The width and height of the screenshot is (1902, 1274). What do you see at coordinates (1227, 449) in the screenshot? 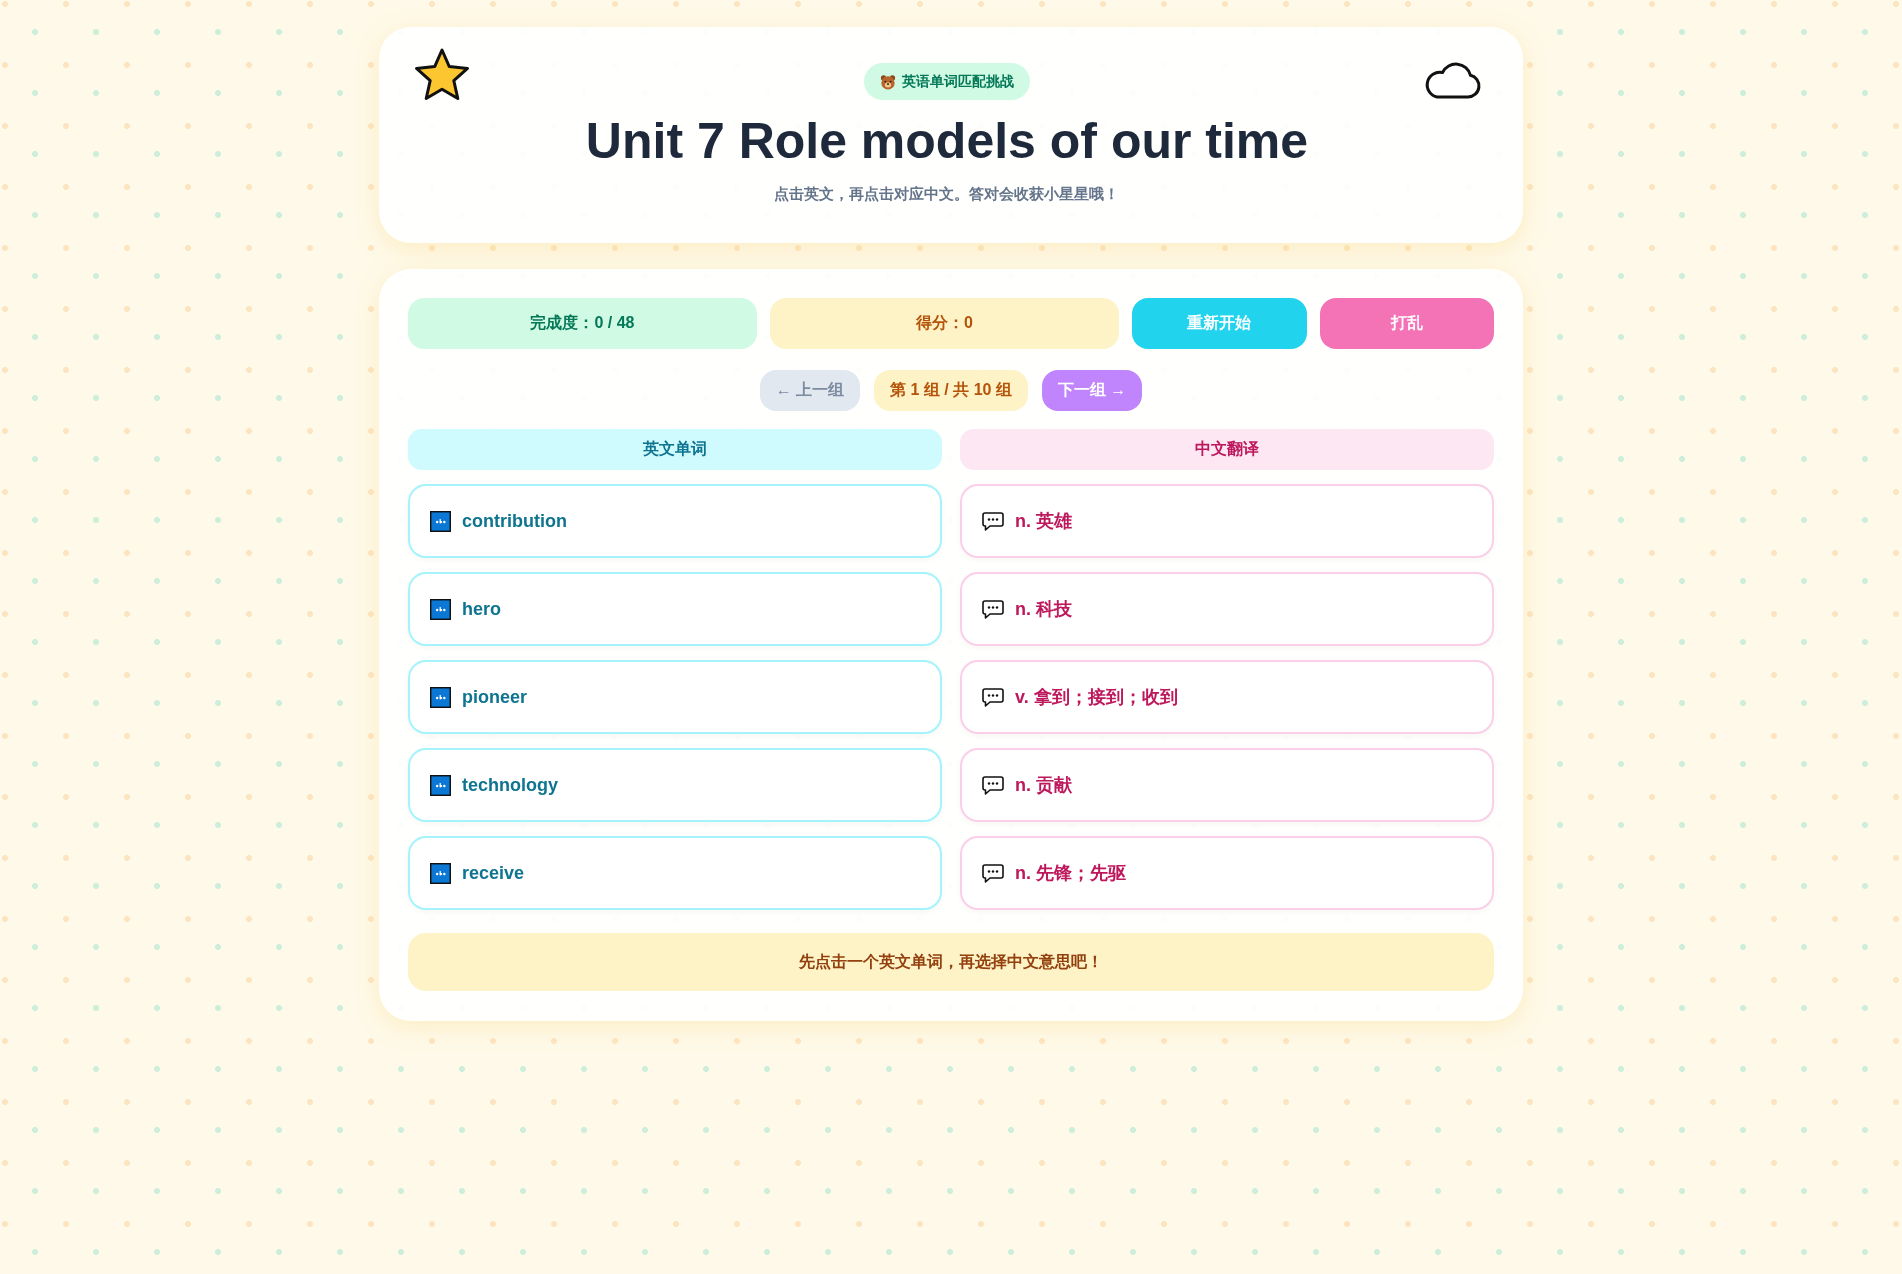
I see `column-heading: 中文翻译` at bounding box center [1227, 449].